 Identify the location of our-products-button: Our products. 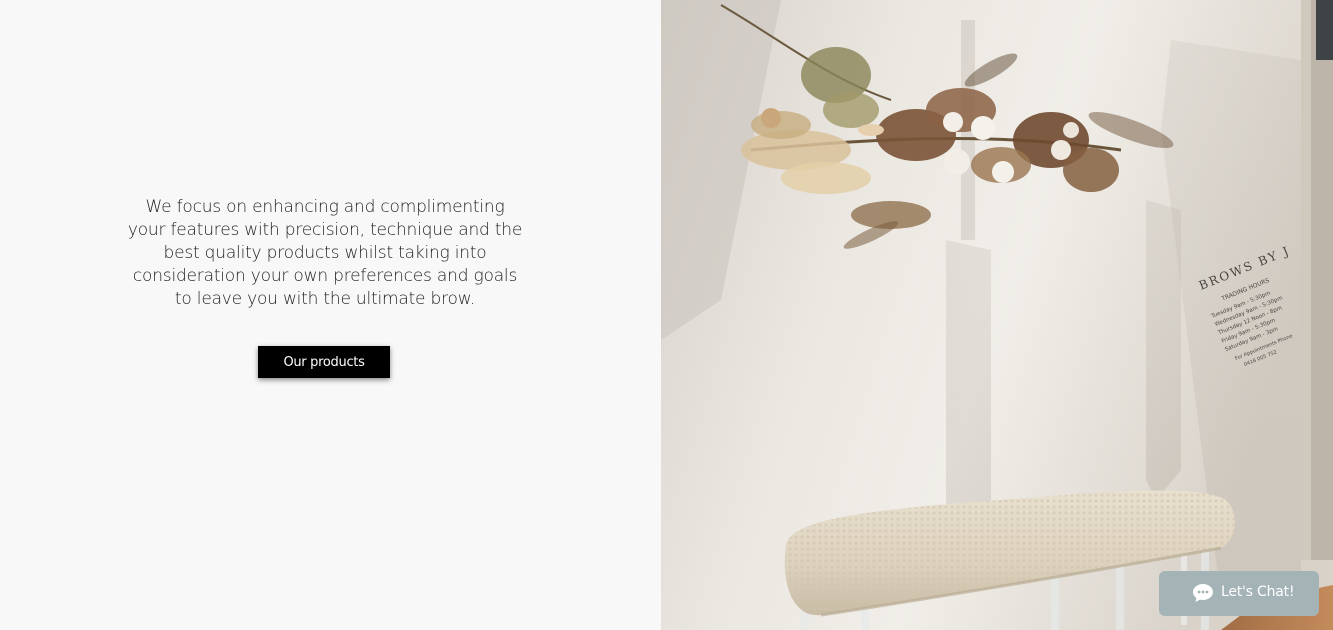
(324, 362).